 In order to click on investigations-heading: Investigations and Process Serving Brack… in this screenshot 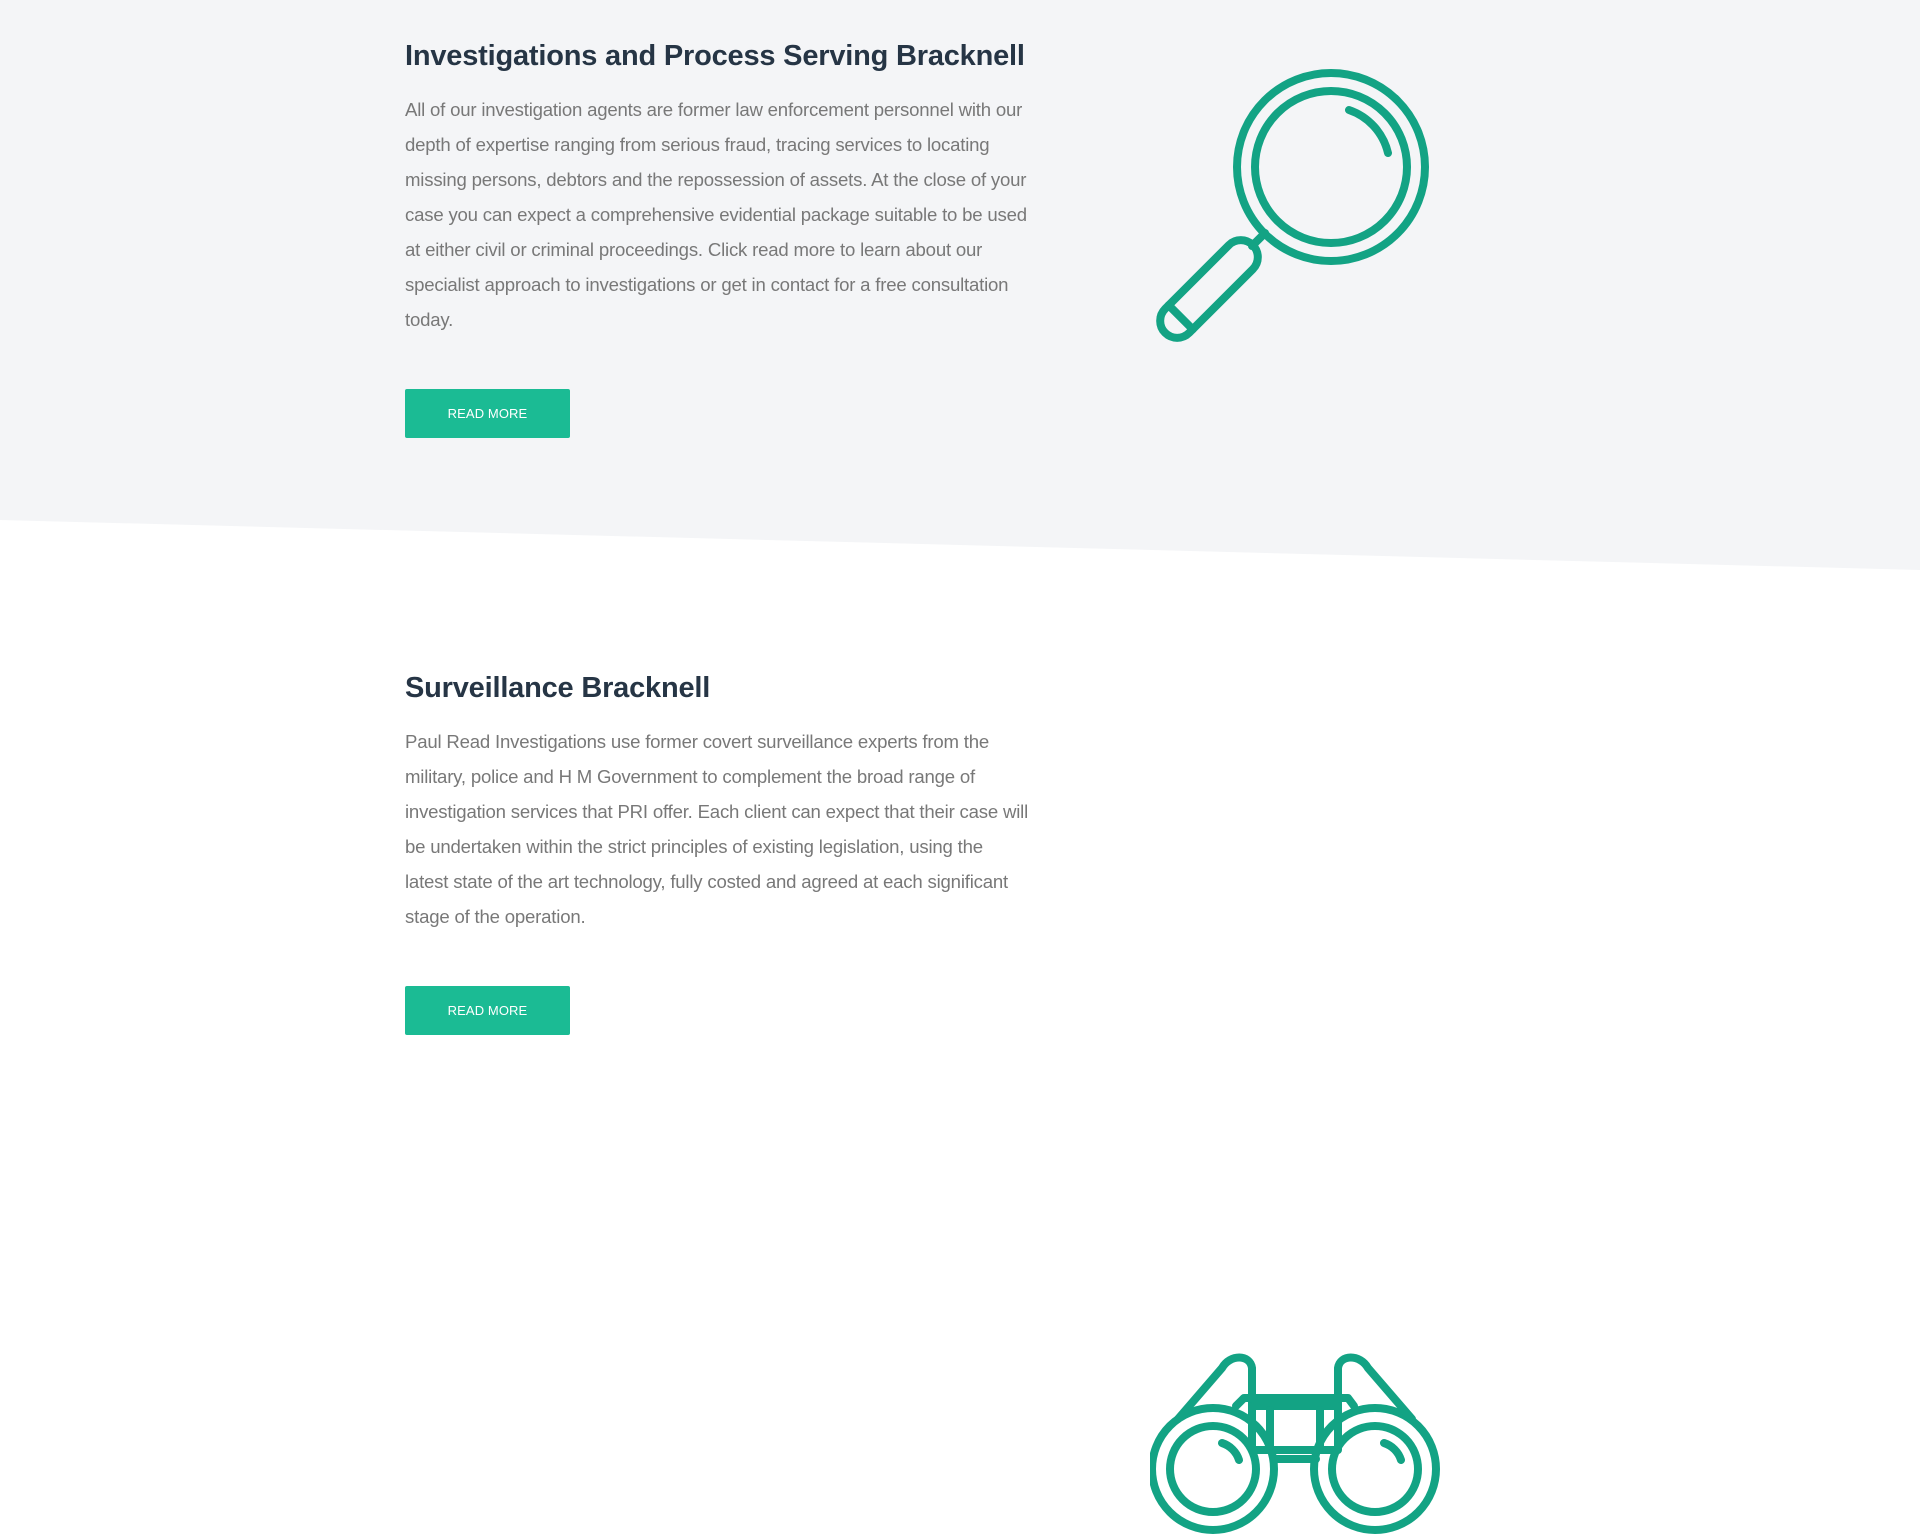, I will do `click(715, 56)`.